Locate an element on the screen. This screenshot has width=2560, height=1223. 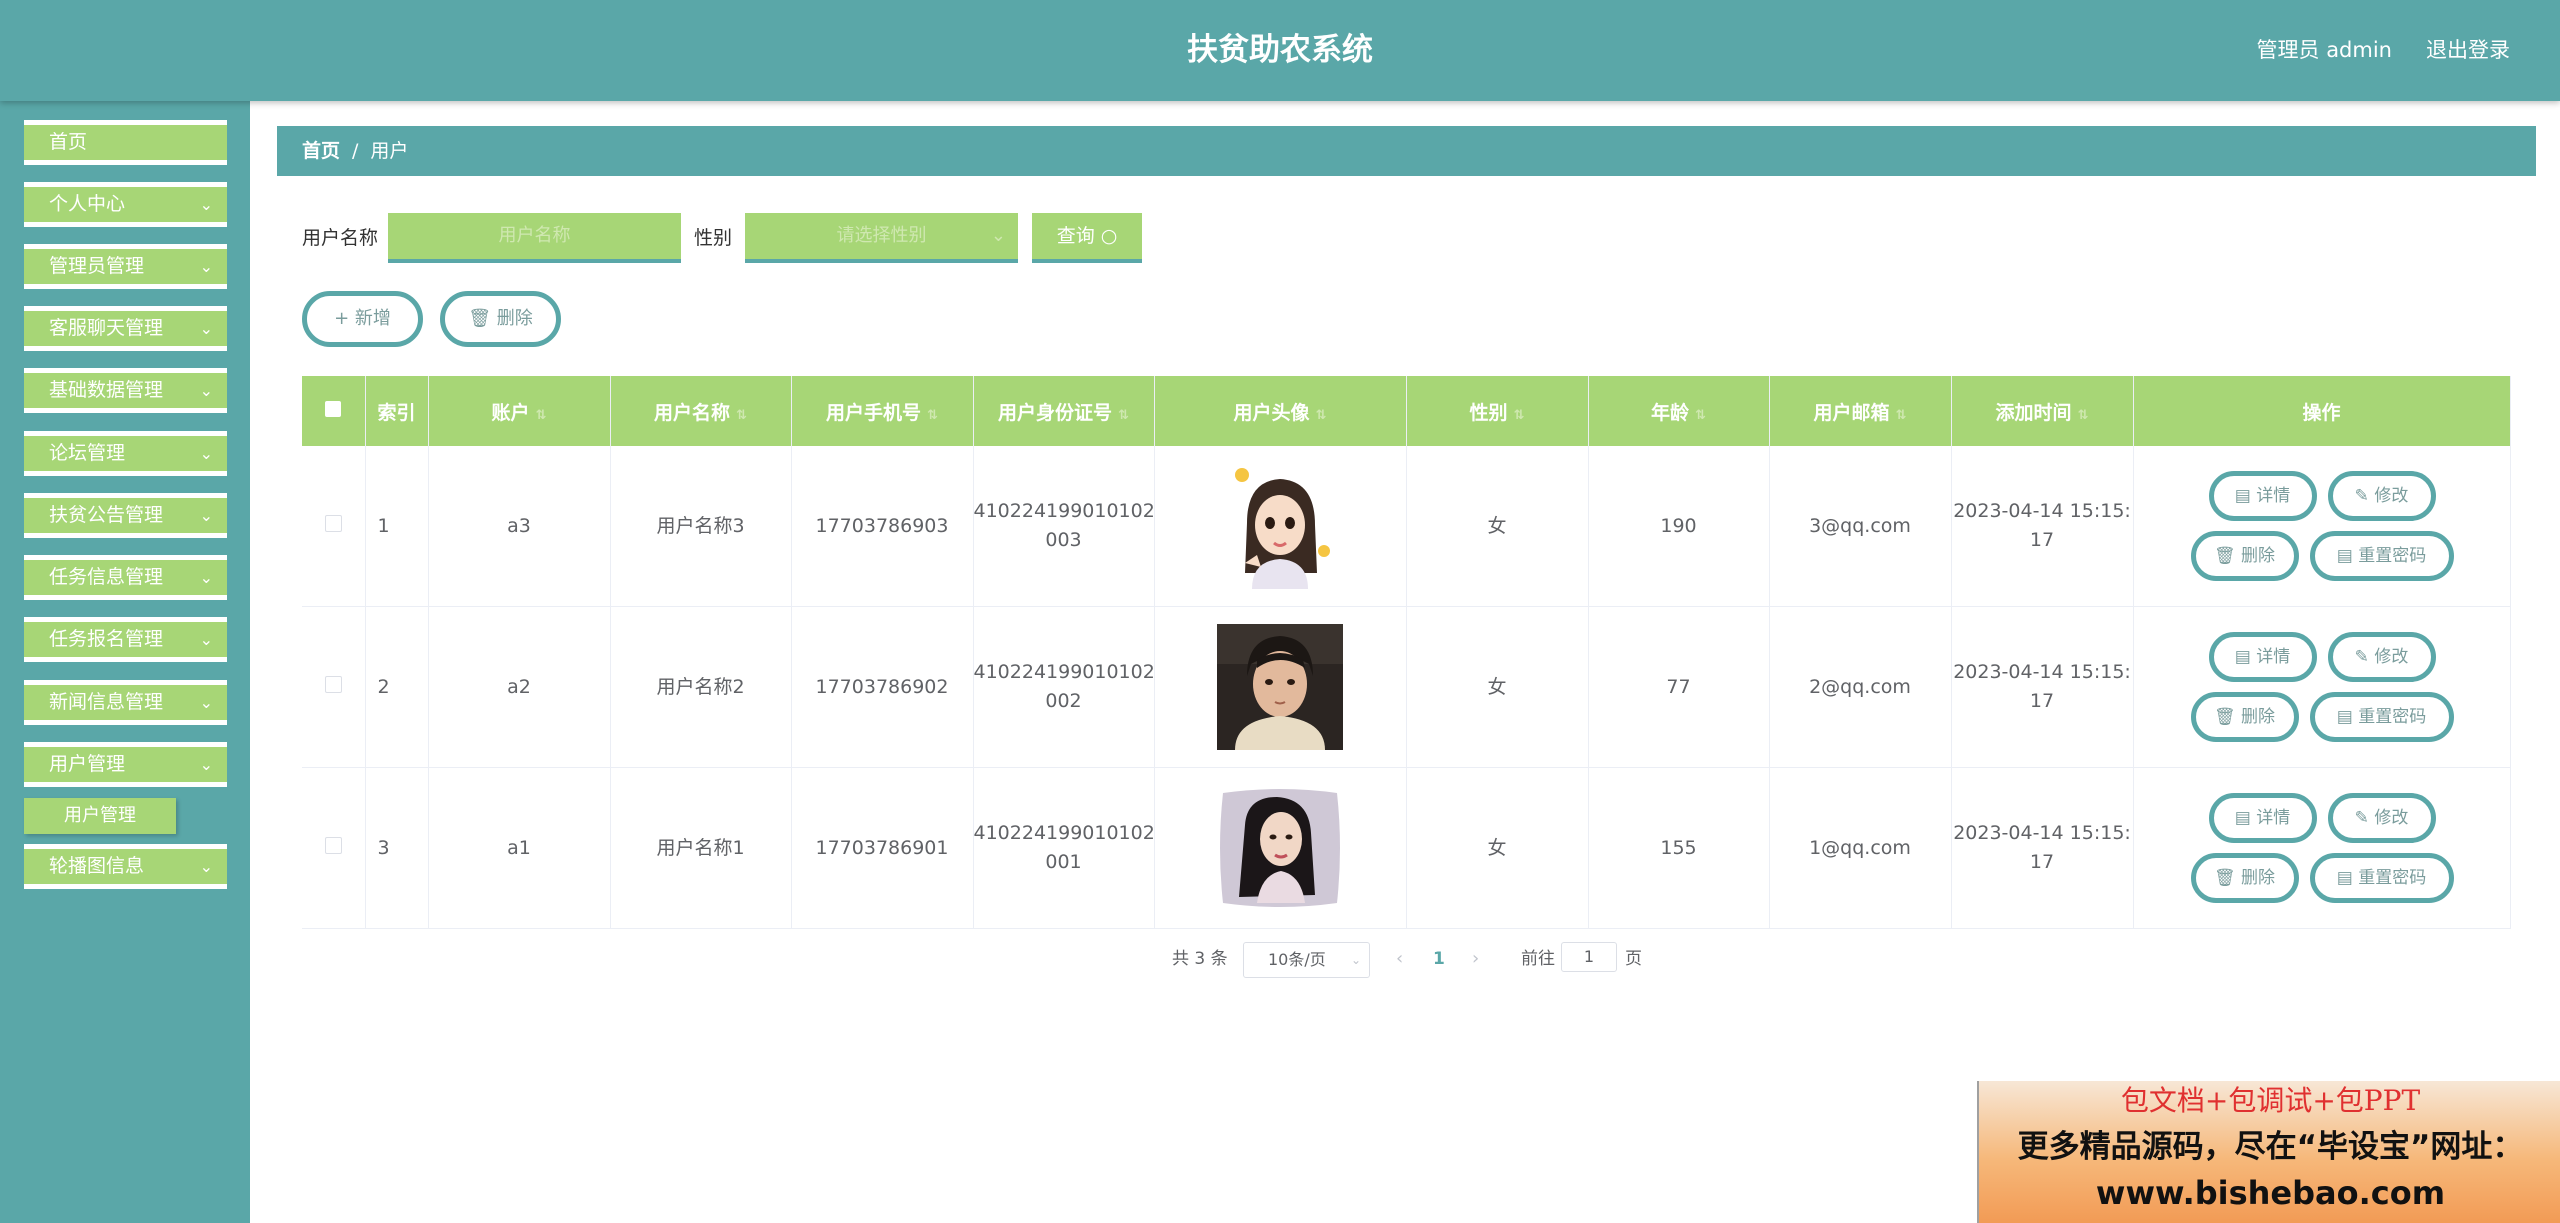
bulk-delete-button: 🗑 删除 is located at coordinates (500, 319).